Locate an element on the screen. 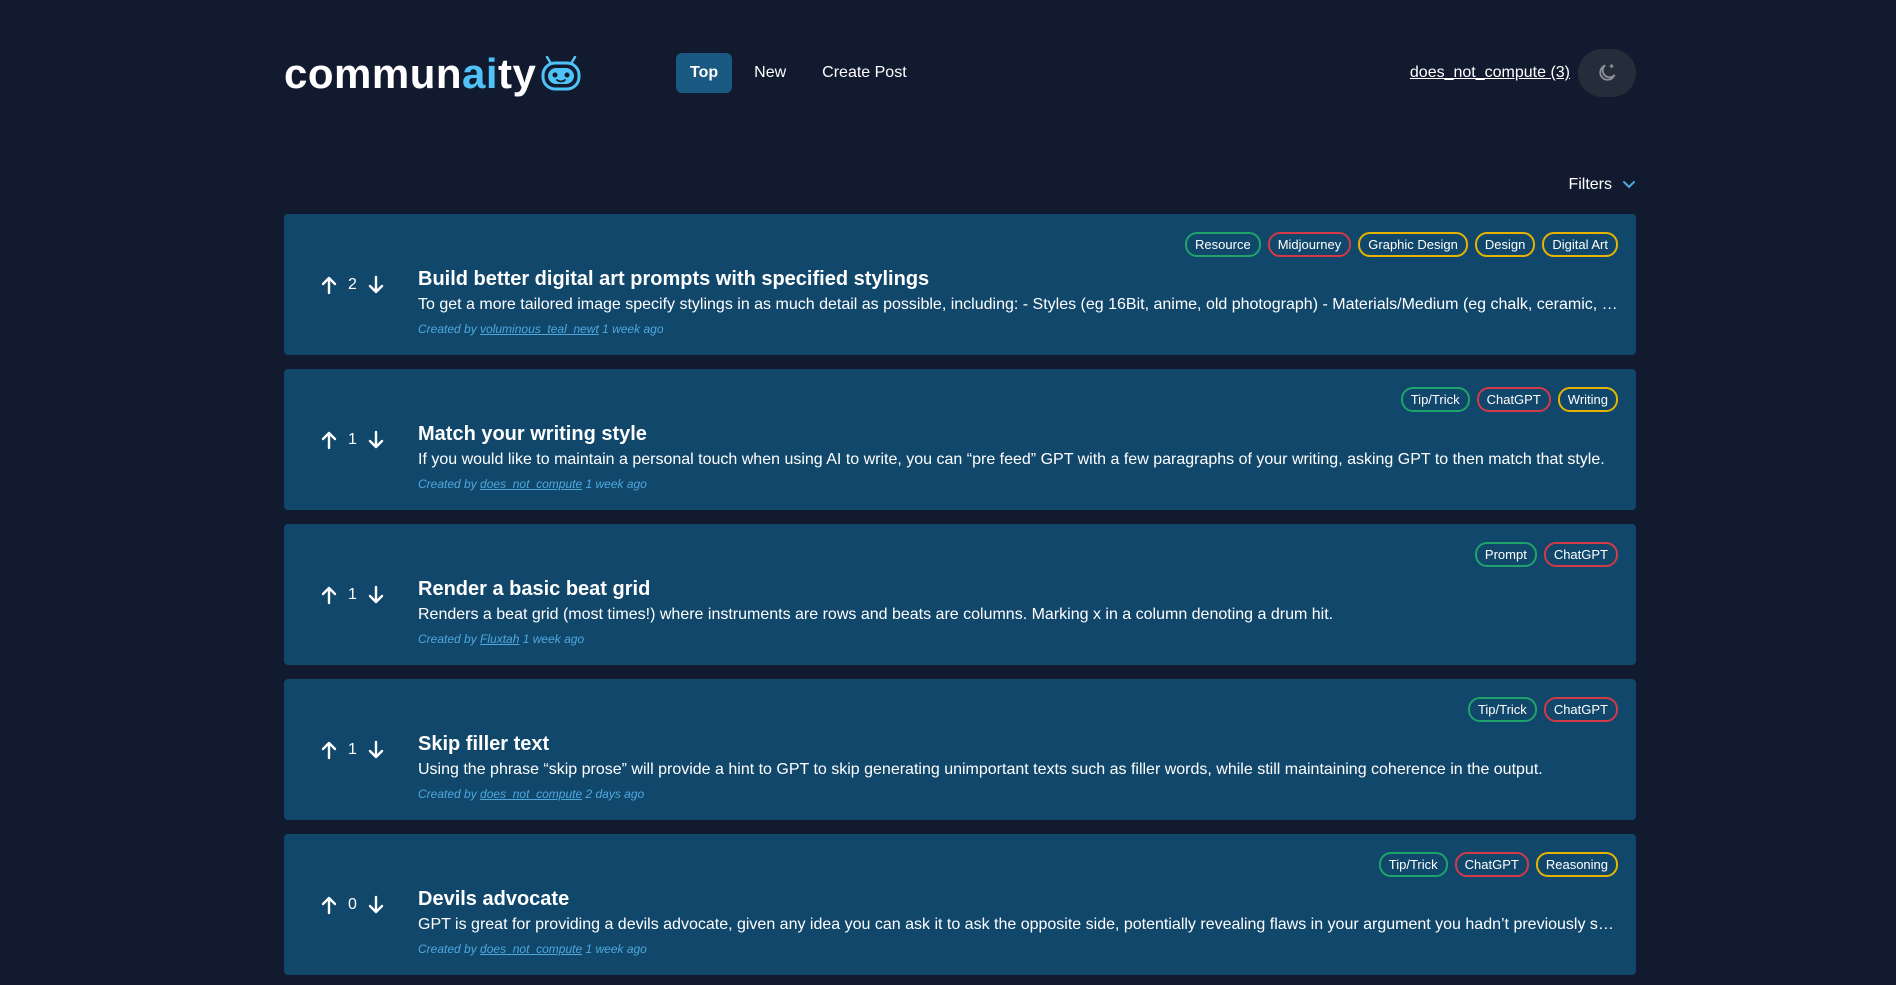  vote-count: 2 is located at coordinates (352, 284).